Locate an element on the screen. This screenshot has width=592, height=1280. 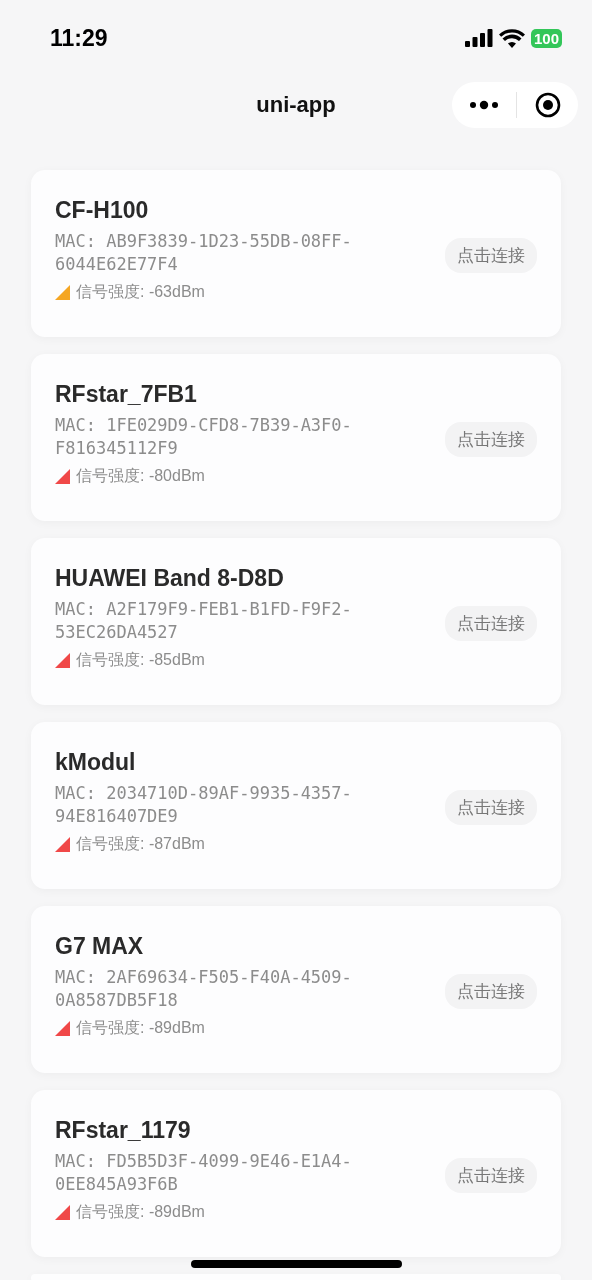
device-name: HUAWEI Band 8-D8D is located at coordinates (170, 578).